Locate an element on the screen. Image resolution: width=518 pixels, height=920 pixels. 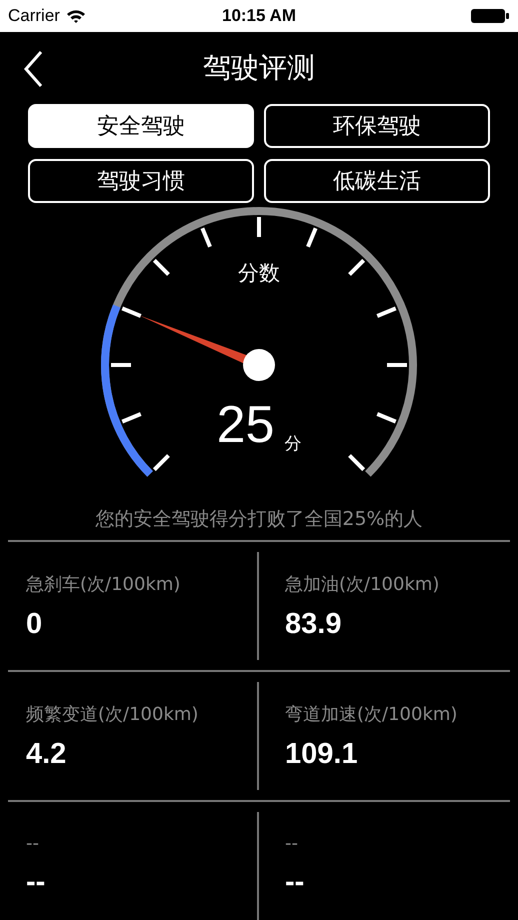
category-tab: 安全驾驶 is located at coordinates (141, 126).